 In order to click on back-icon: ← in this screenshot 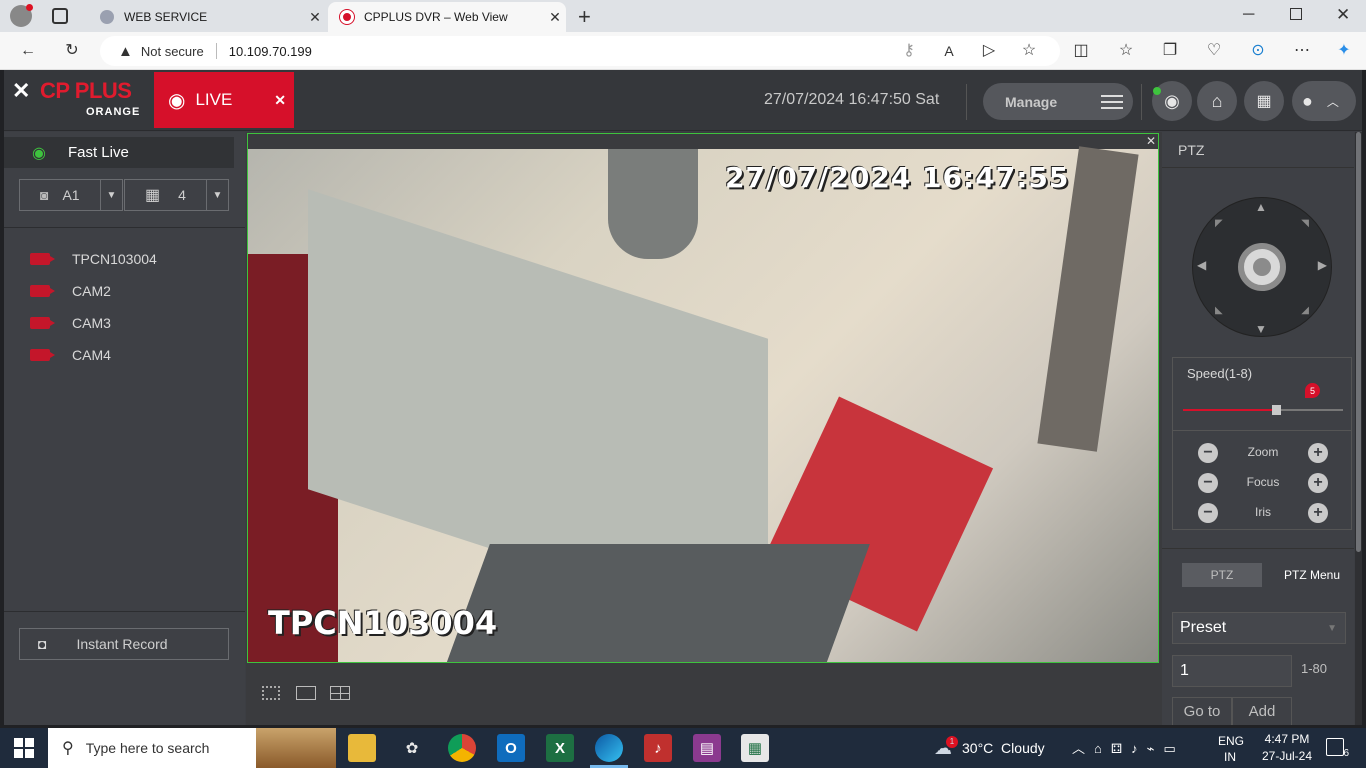, I will do `click(28, 51)`.